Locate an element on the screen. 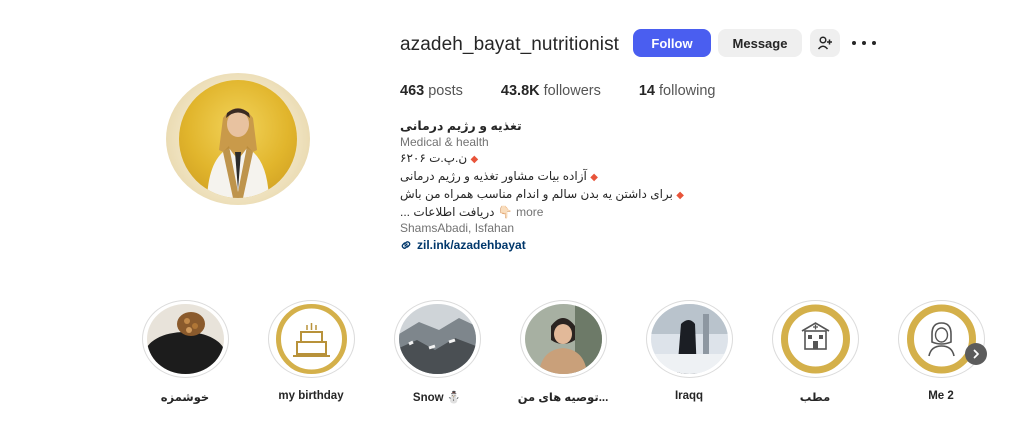  highlight-item: مطب is located at coordinates (815, 352).